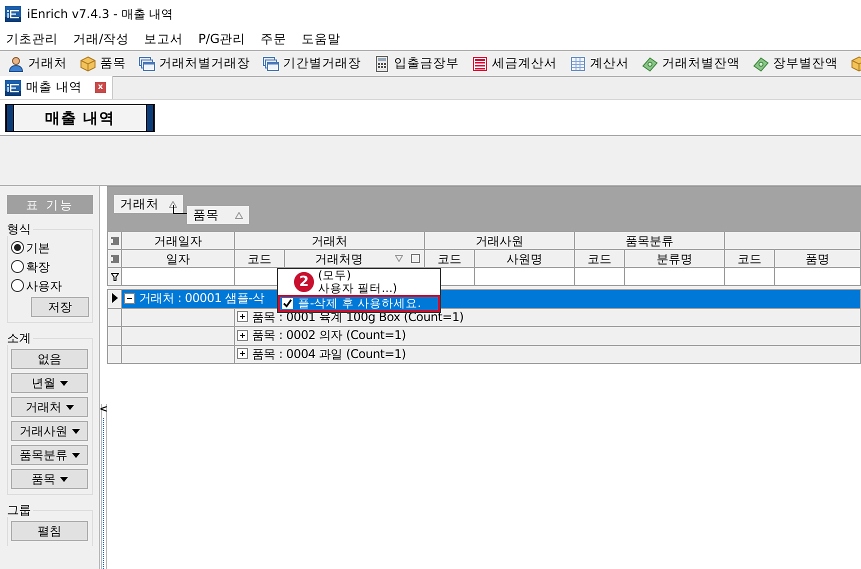 The width and height of the screenshot is (861, 569). Describe the element at coordinates (50, 204) in the screenshot. I see `panel-header: 표 기능` at that location.